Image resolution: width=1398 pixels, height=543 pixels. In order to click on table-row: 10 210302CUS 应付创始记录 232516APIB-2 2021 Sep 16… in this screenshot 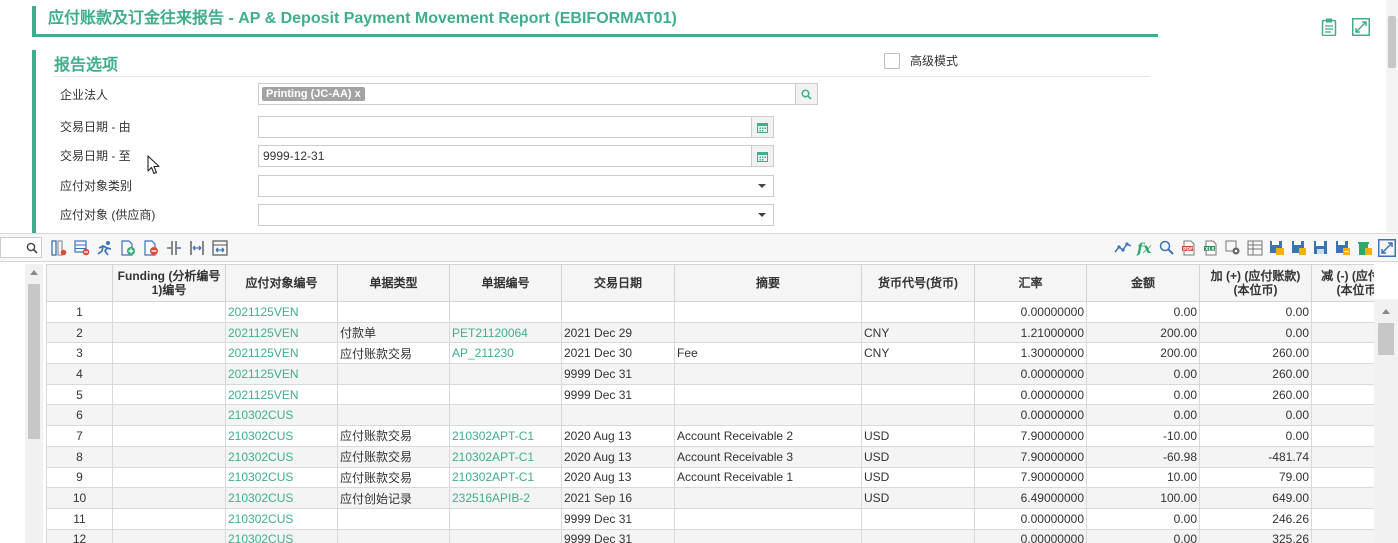, I will do `click(710, 498)`.